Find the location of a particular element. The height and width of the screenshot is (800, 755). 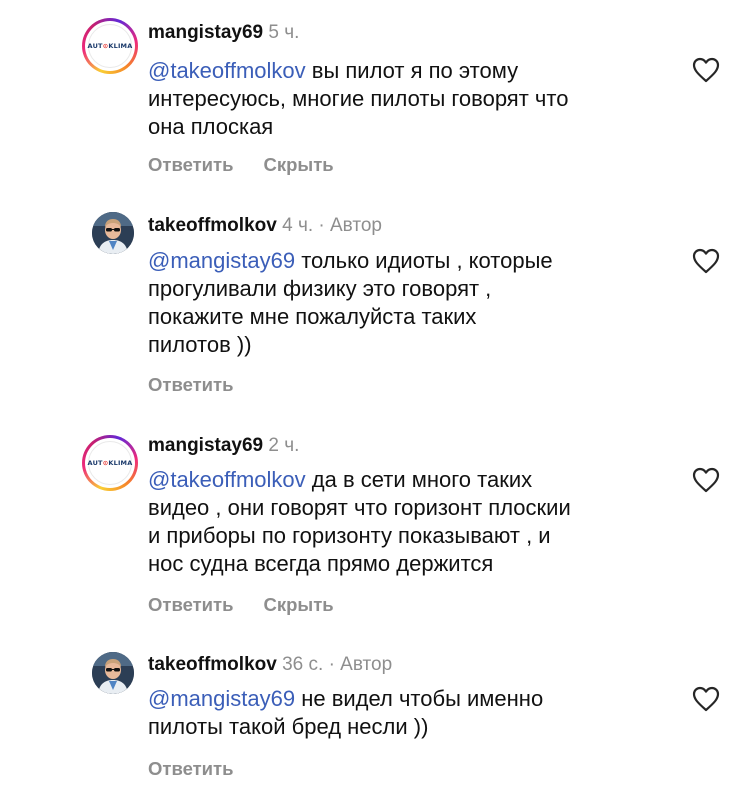

comment-header: mangistay69 5 ч. is located at coordinates (223, 33).